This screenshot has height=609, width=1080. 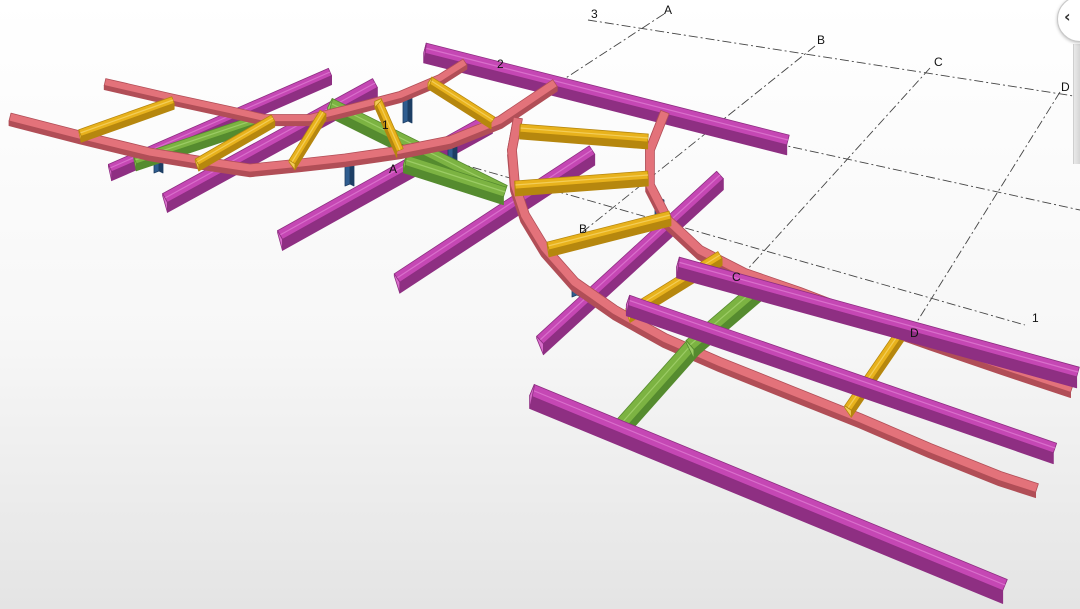 What do you see at coordinates (500, 64) in the screenshot?
I see `grid-label-2: 2` at bounding box center [500, 64].